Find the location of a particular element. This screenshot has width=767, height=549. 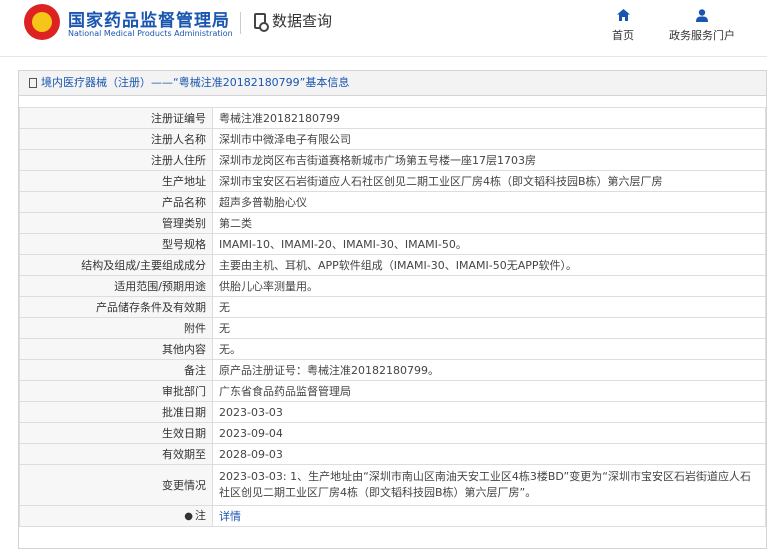

table-row: 附件无 is located at coordinates (392, 328).